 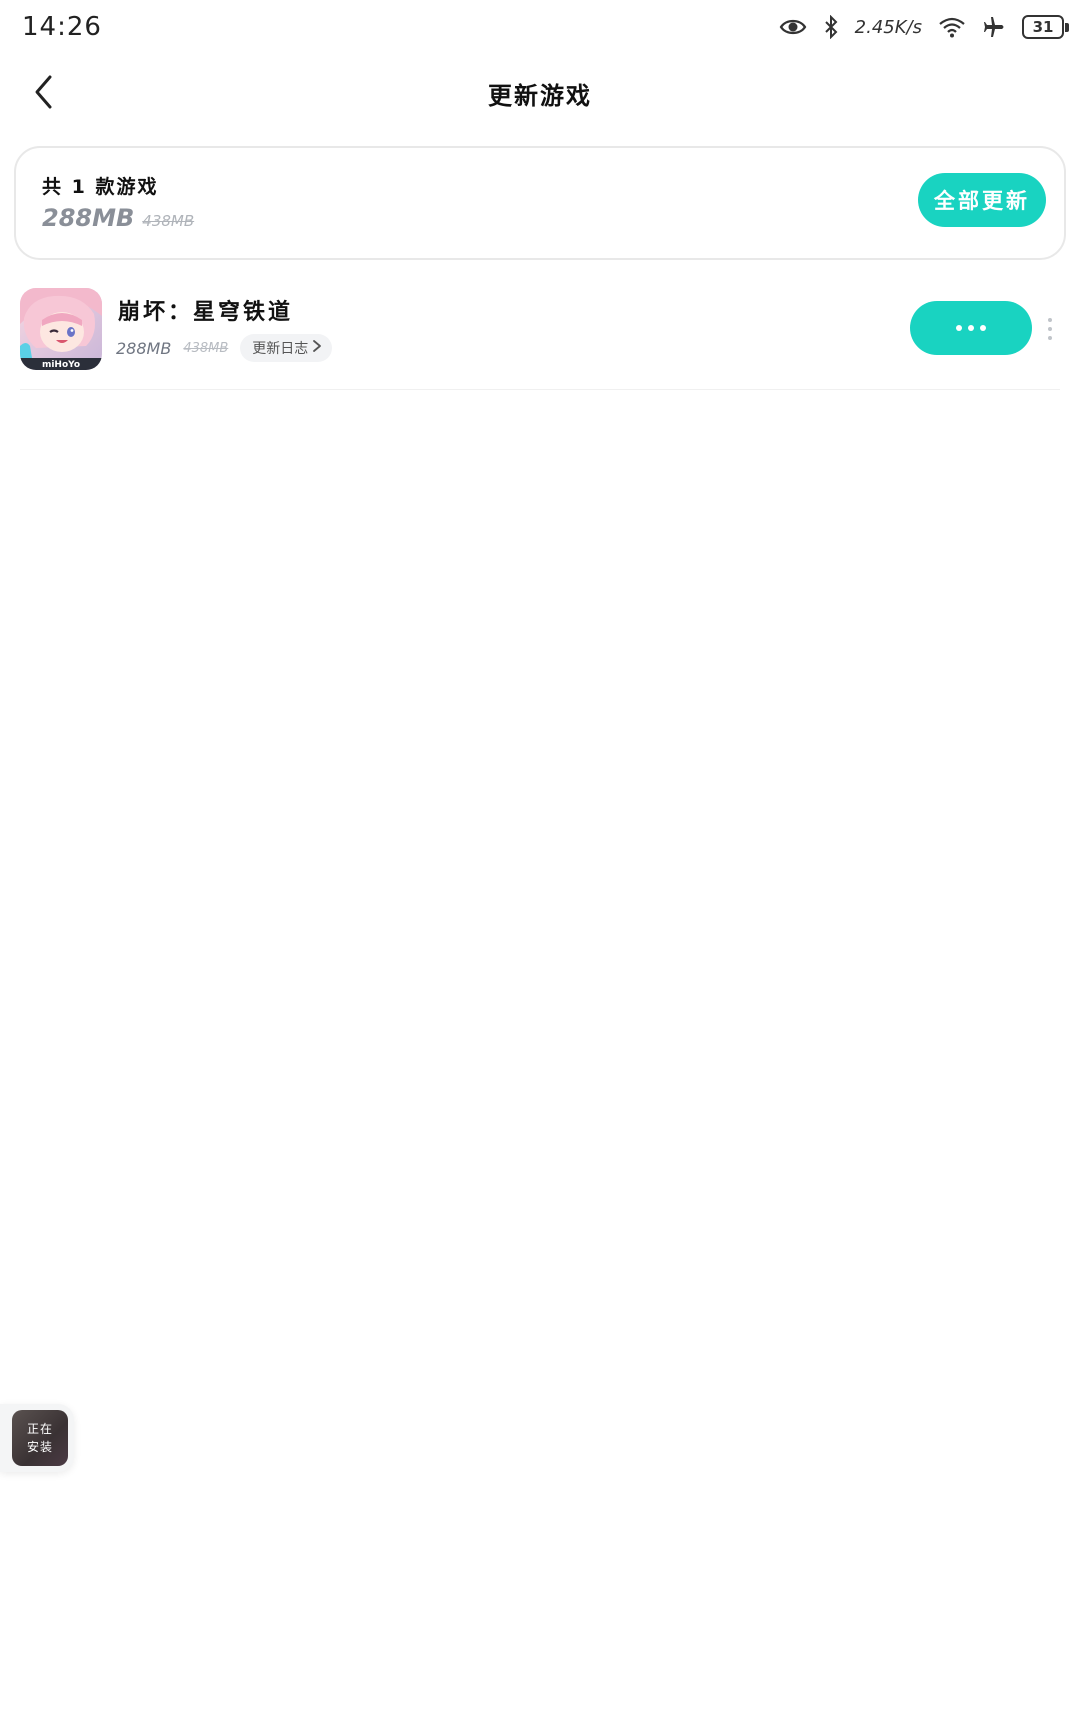 What do you see at coordinates (924, 27) in the screenshot?
I see `status-icons: 2.45K/s 31` at bounding box center [924, 27].